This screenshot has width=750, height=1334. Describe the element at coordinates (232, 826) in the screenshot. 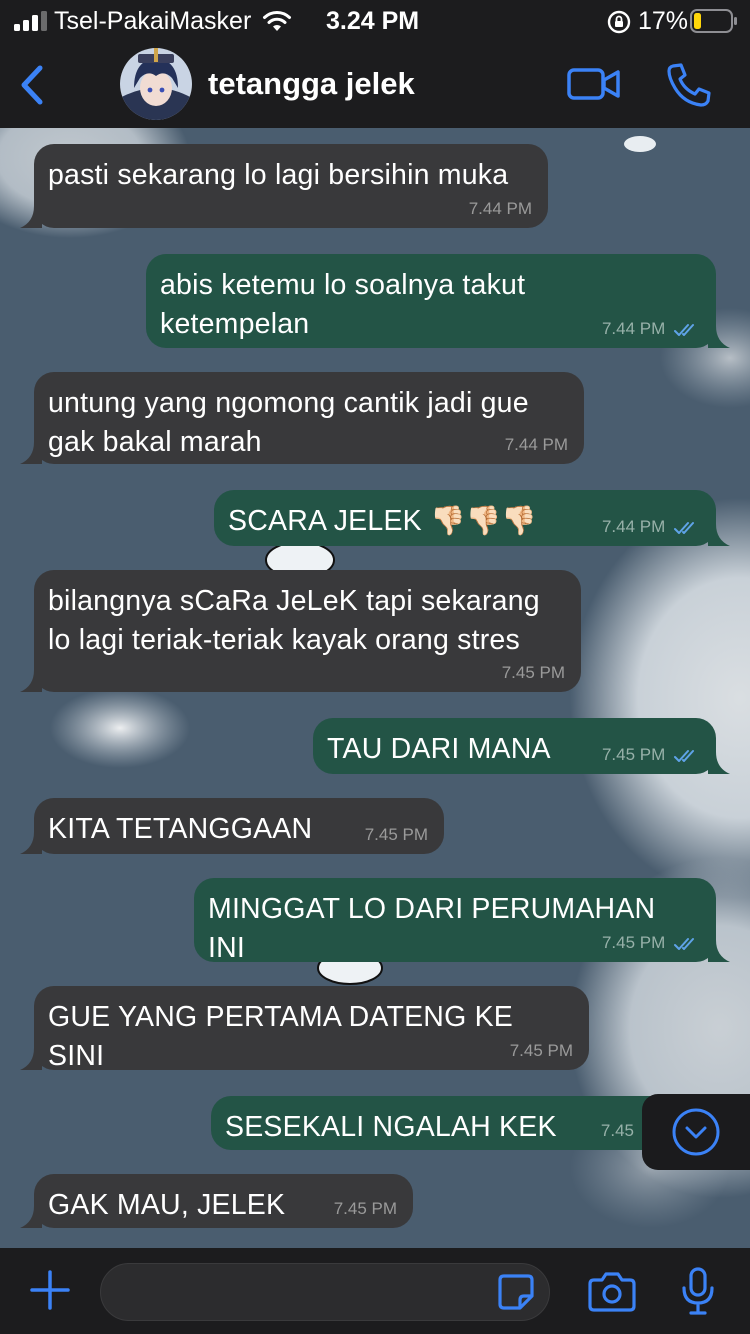

I see `message-bubble-incoming: KITA TETANGGAAN 7.45 PM` at that location.